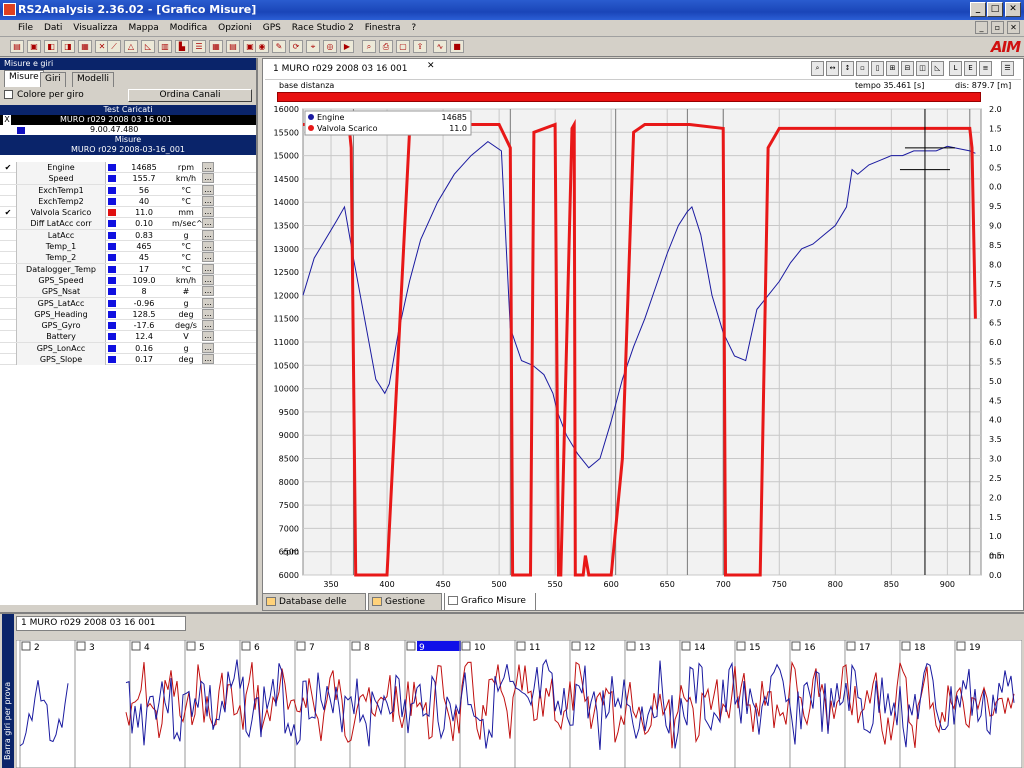 The image size is (1024, 768). I want to click on menu-race-studio-2: Race Studio 2, so click(323, 28).